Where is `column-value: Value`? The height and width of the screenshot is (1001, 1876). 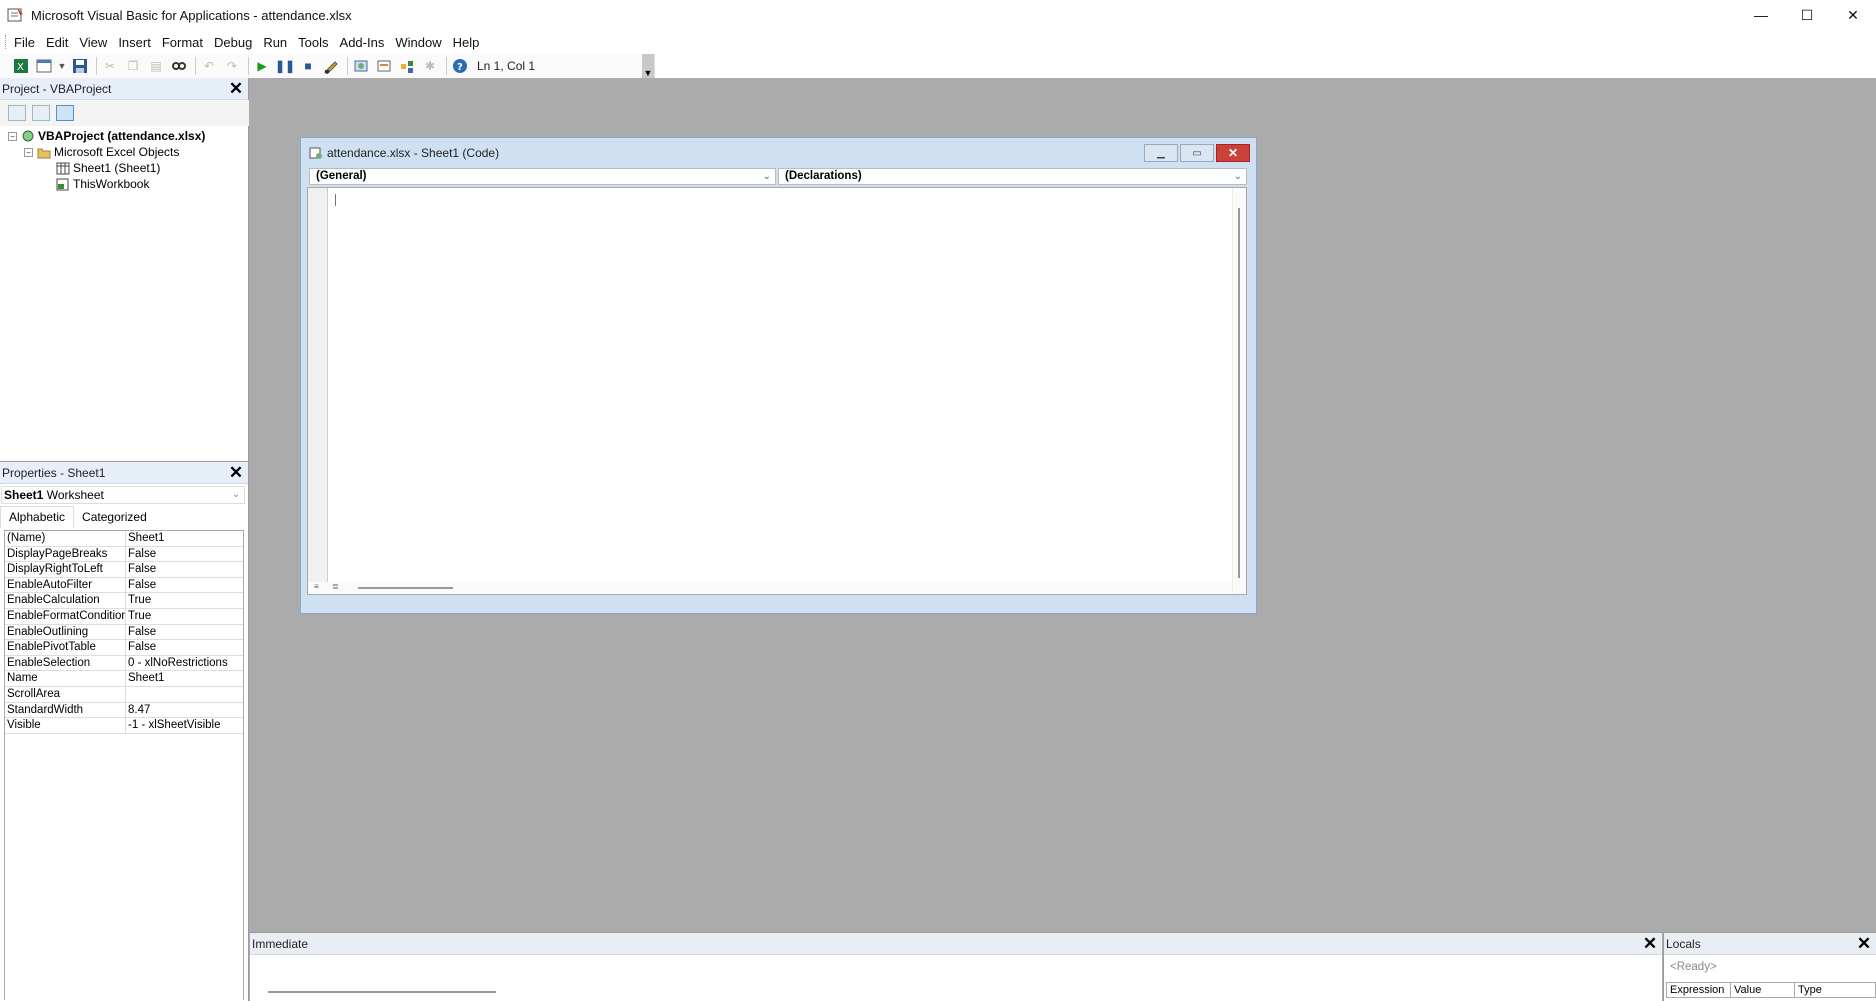 column-value: Value is located at coordinates (1763, 990).